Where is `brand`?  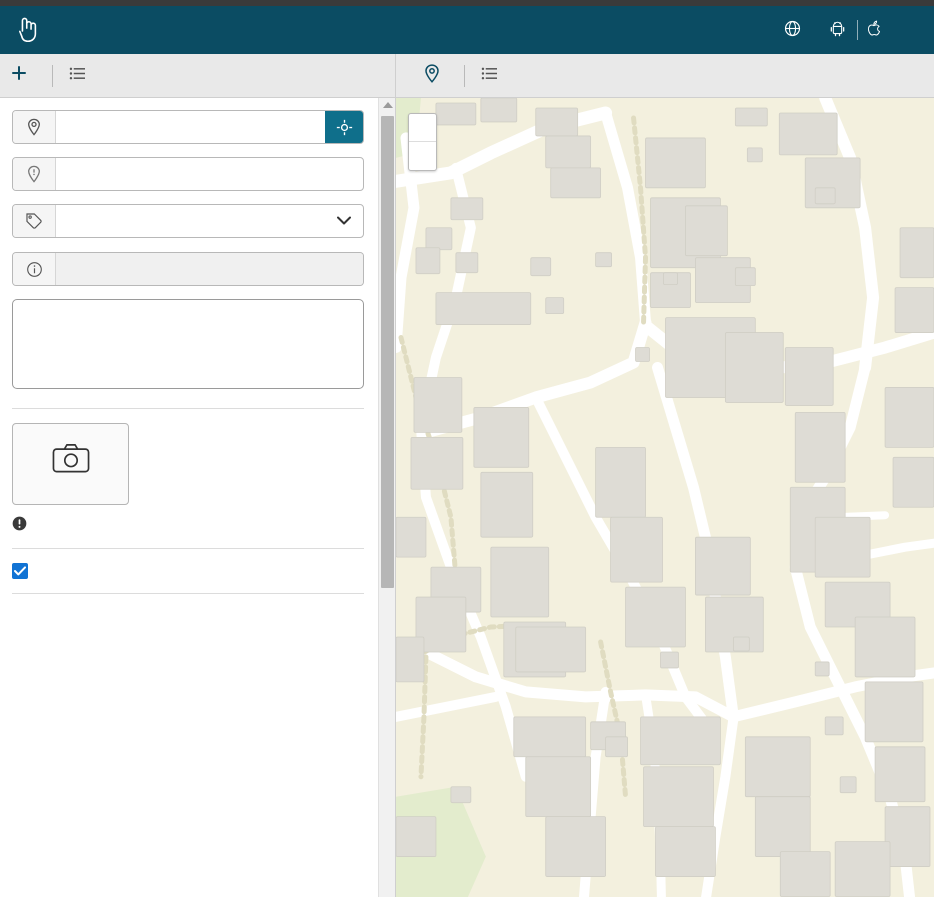 brand is located at coordinates (33, 30).